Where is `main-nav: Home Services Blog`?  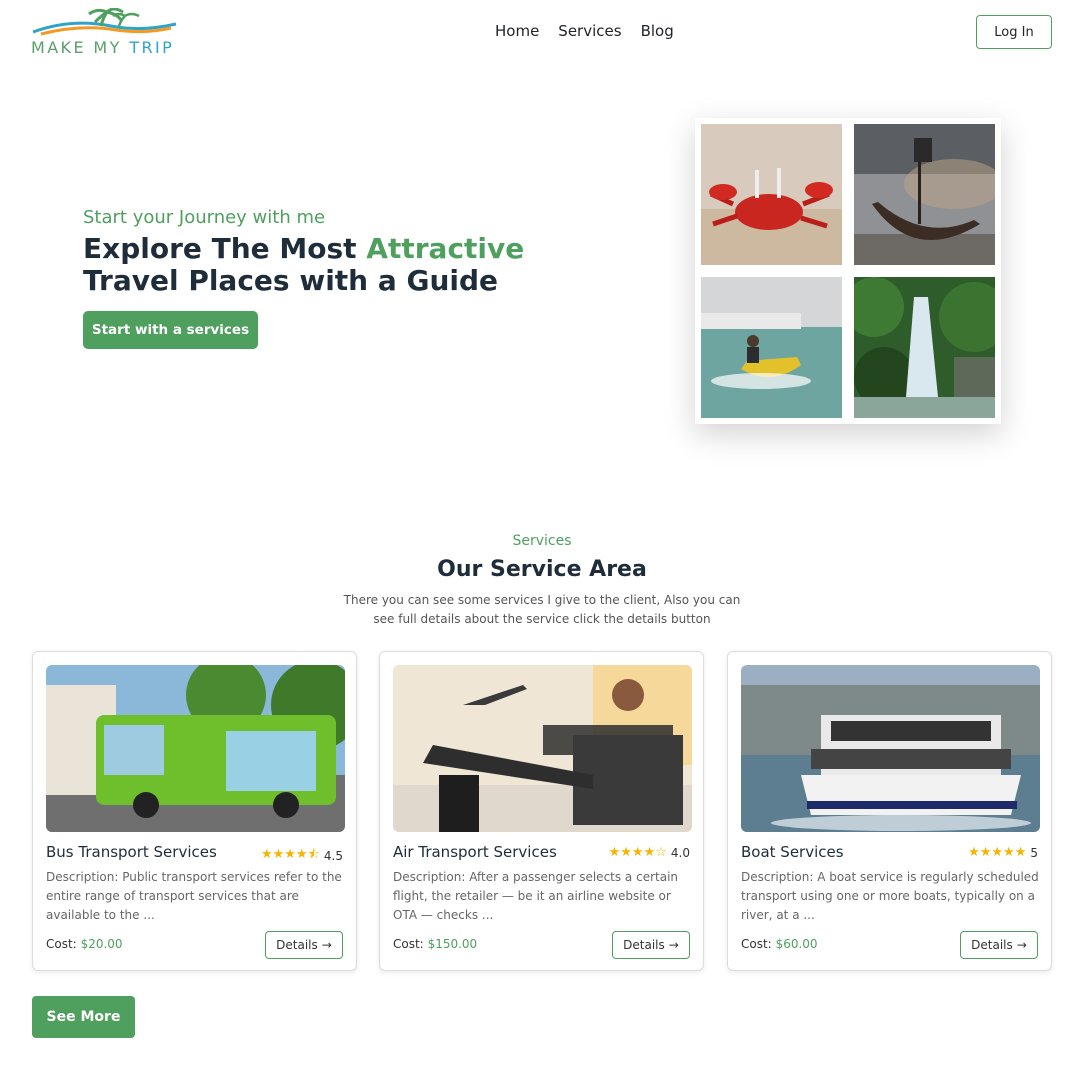
main-nav: Home Services Blog is located at coordinates (584, 31).